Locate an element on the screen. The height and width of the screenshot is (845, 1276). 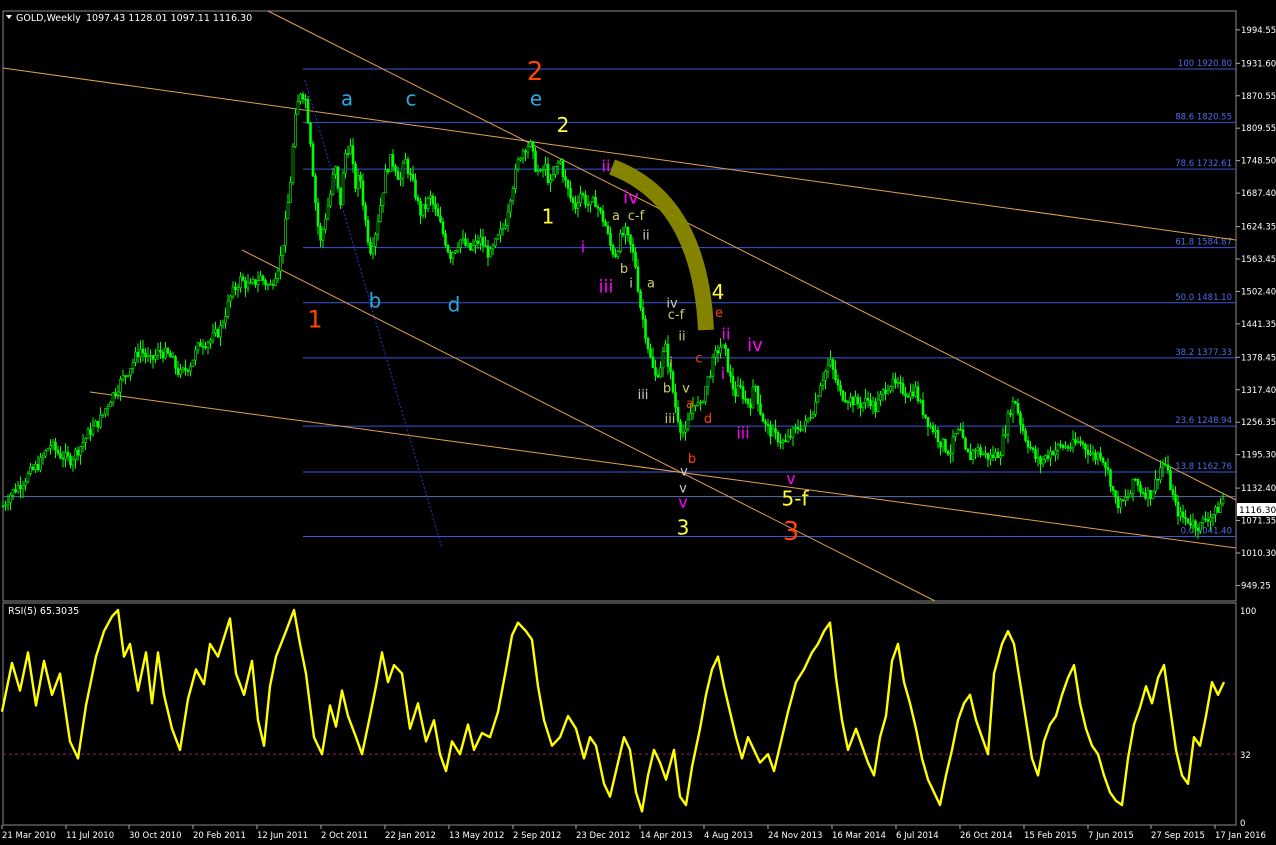
time-tick-label: 4 Aug 2013 is located at coordinates (728, 836).